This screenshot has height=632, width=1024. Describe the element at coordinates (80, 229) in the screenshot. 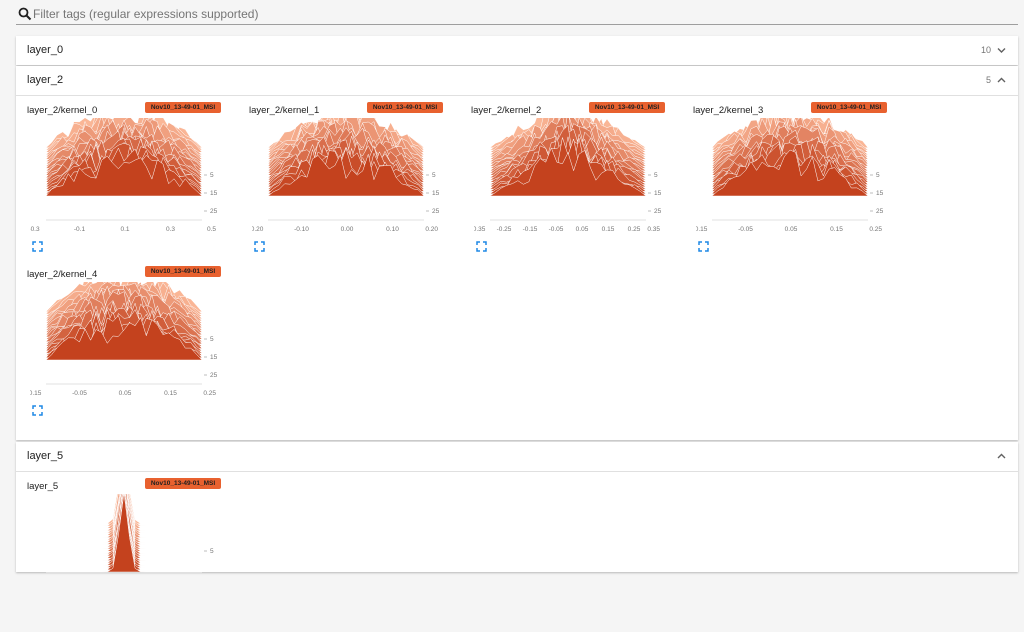

I see `x-tick-label: -0.1` at that location.